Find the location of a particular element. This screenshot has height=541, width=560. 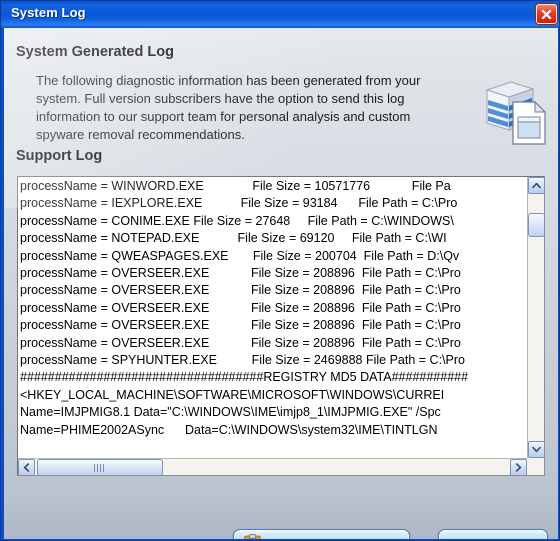

support-log-heading: Support Log is located at coordinates (59, 156).